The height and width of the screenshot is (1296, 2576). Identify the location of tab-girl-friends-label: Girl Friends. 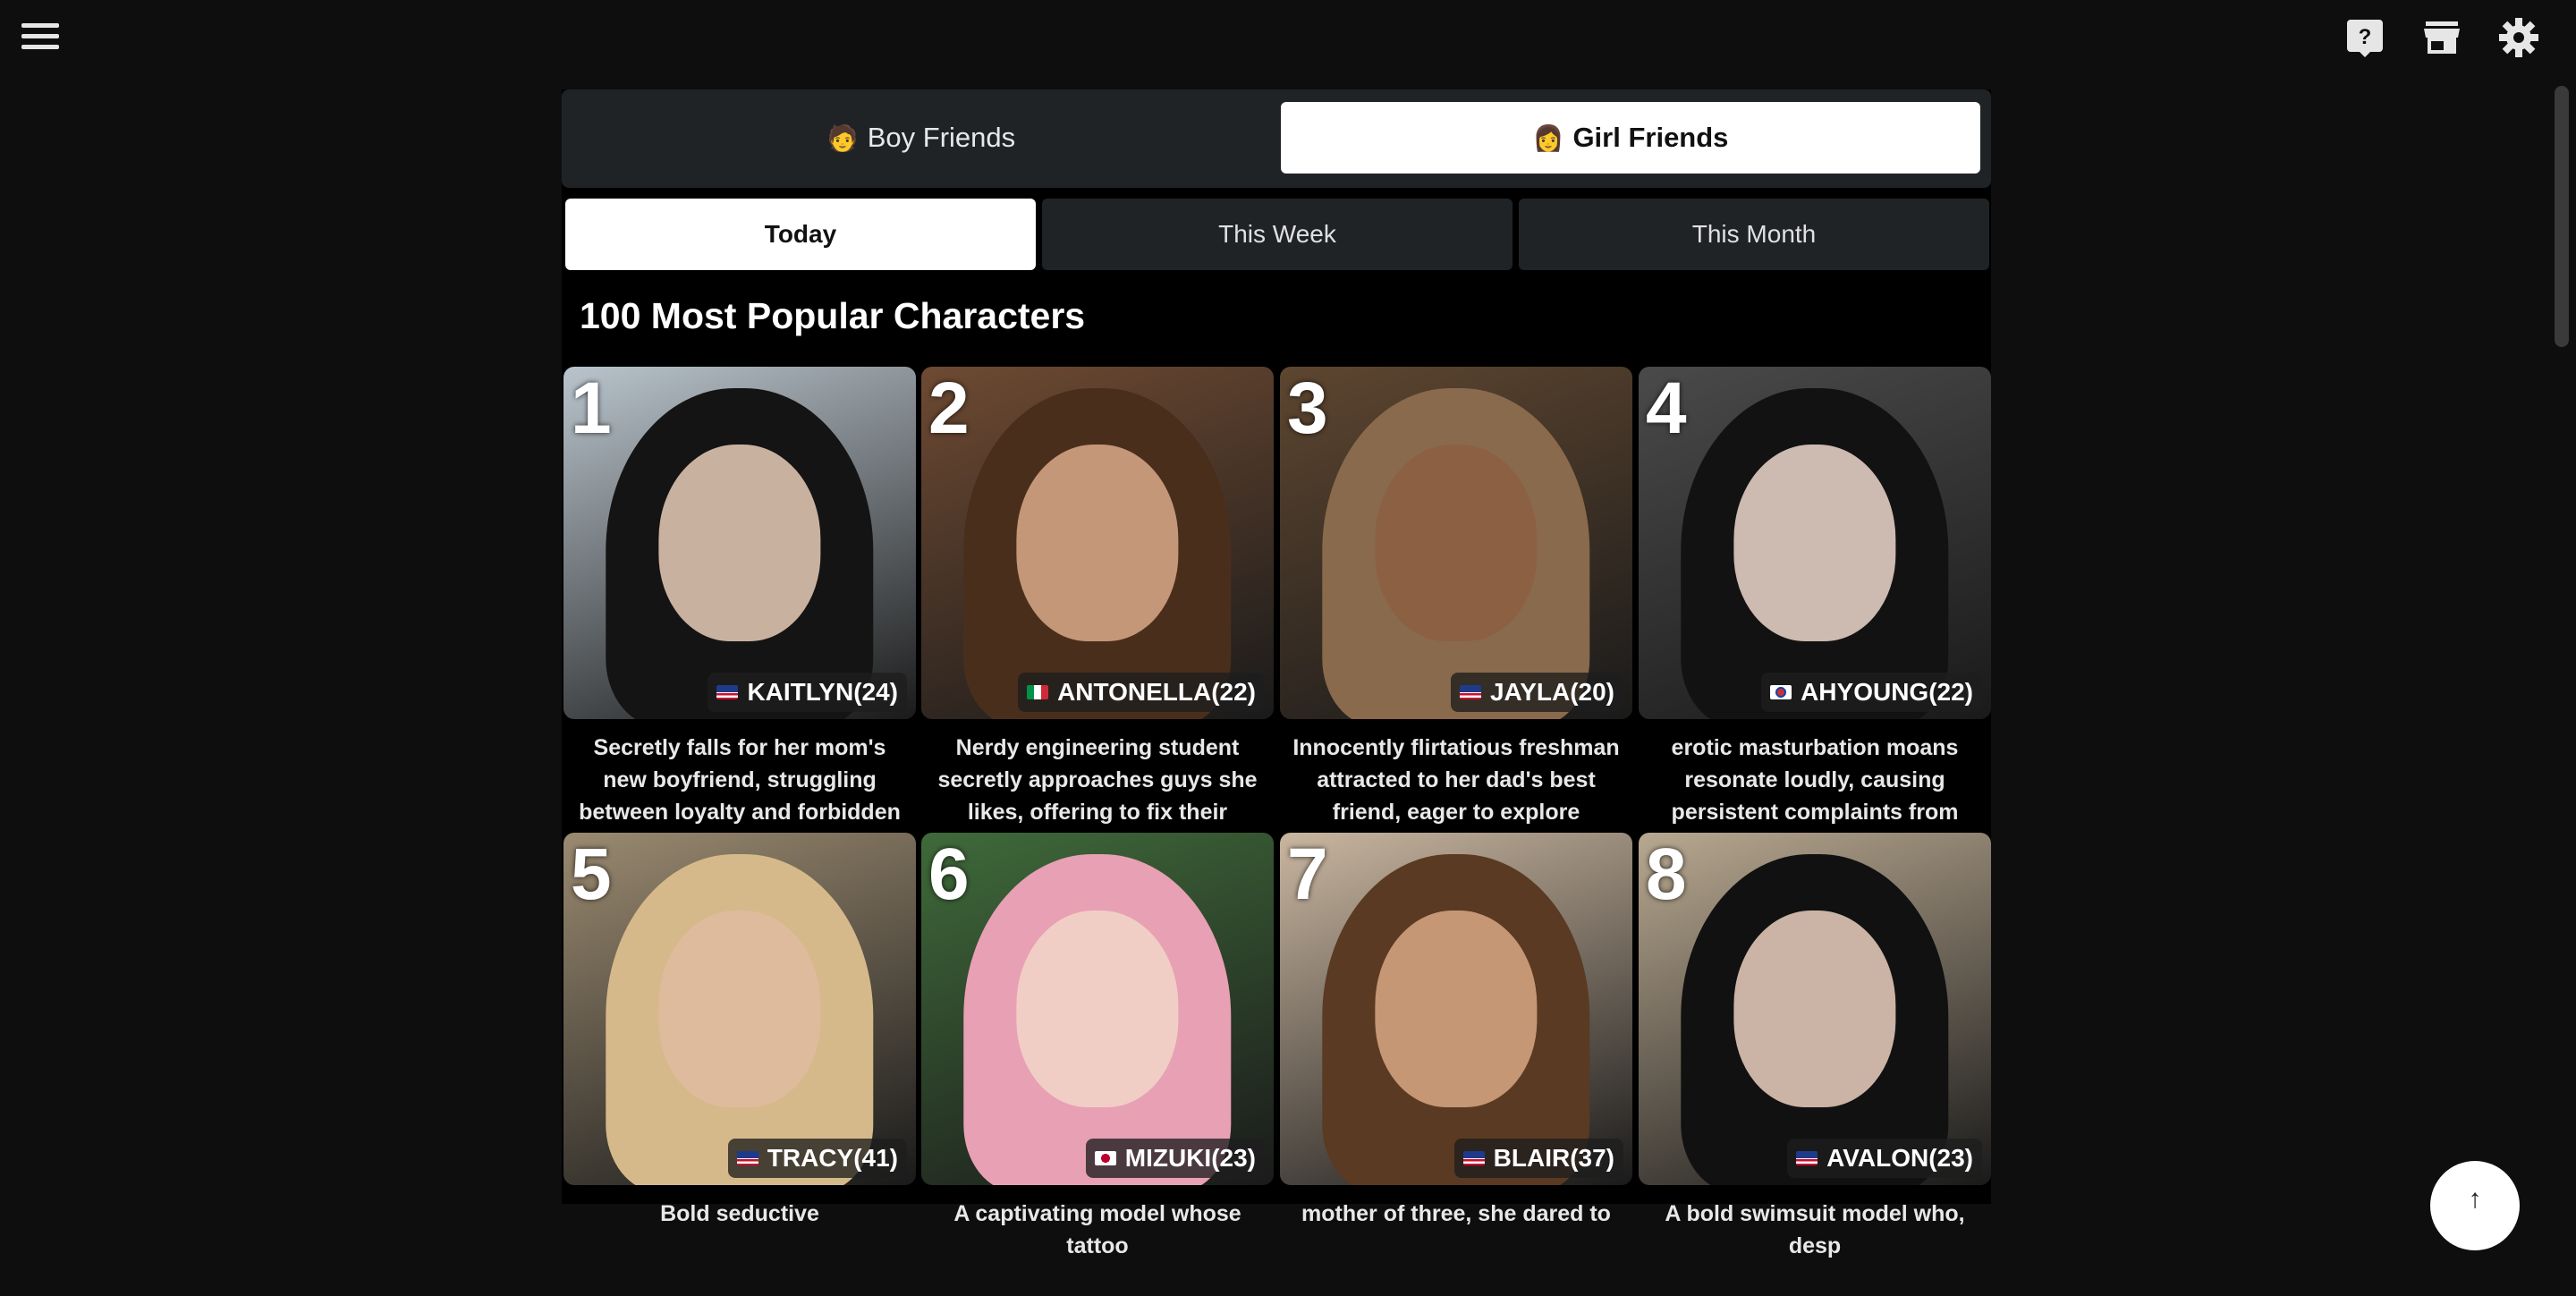
(1650, 137).